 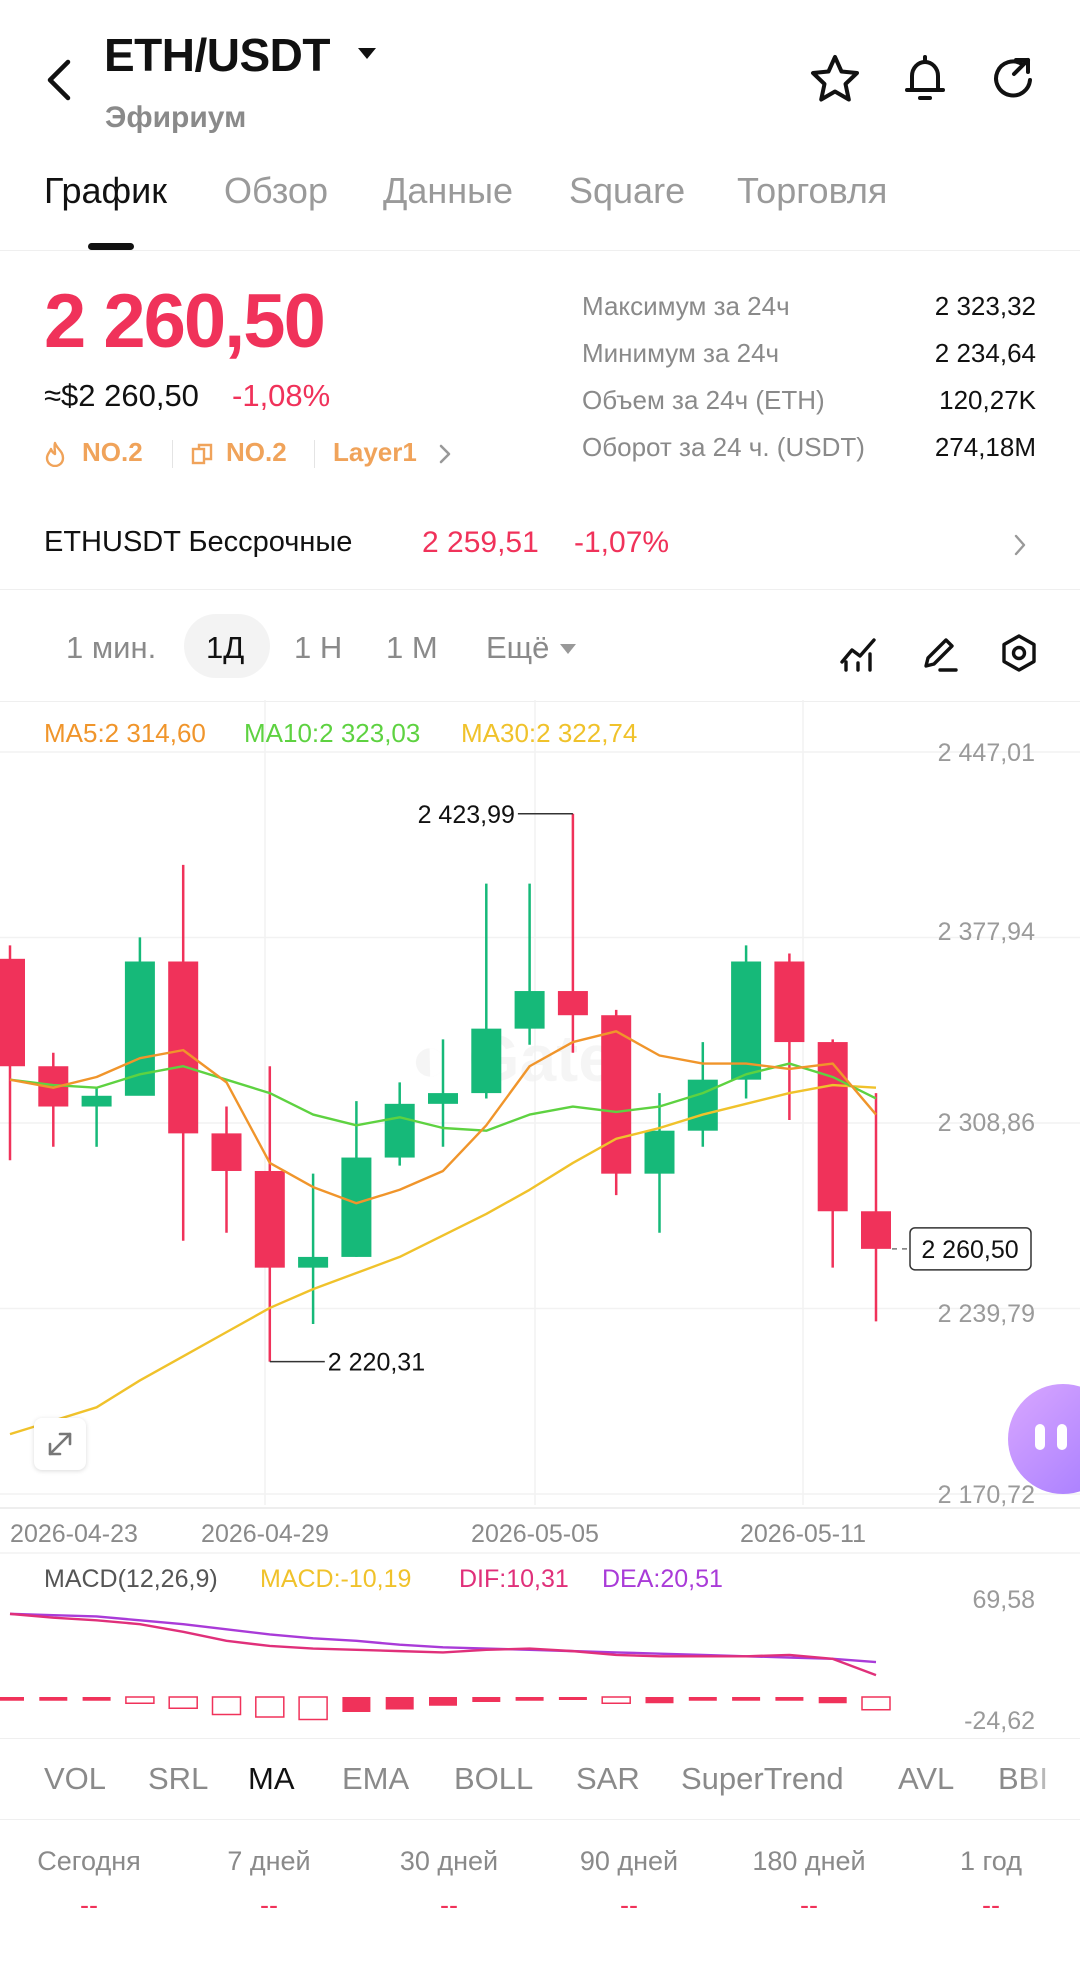 What do you see at coordinates (276, 191) in the screenshot?
I see `tab-overview: Обзор` at bounding box center [276, 191].